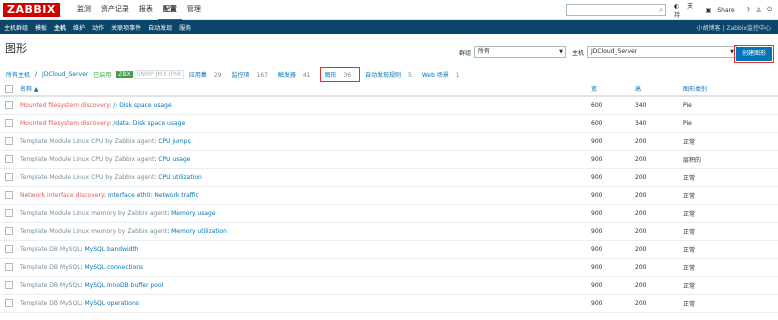 This screenshot has height=320, width=778. Describe the element at coordinates (65, 74) in the screenshot. I see `breadcrumb-host: JDCloud_Server` at that location.